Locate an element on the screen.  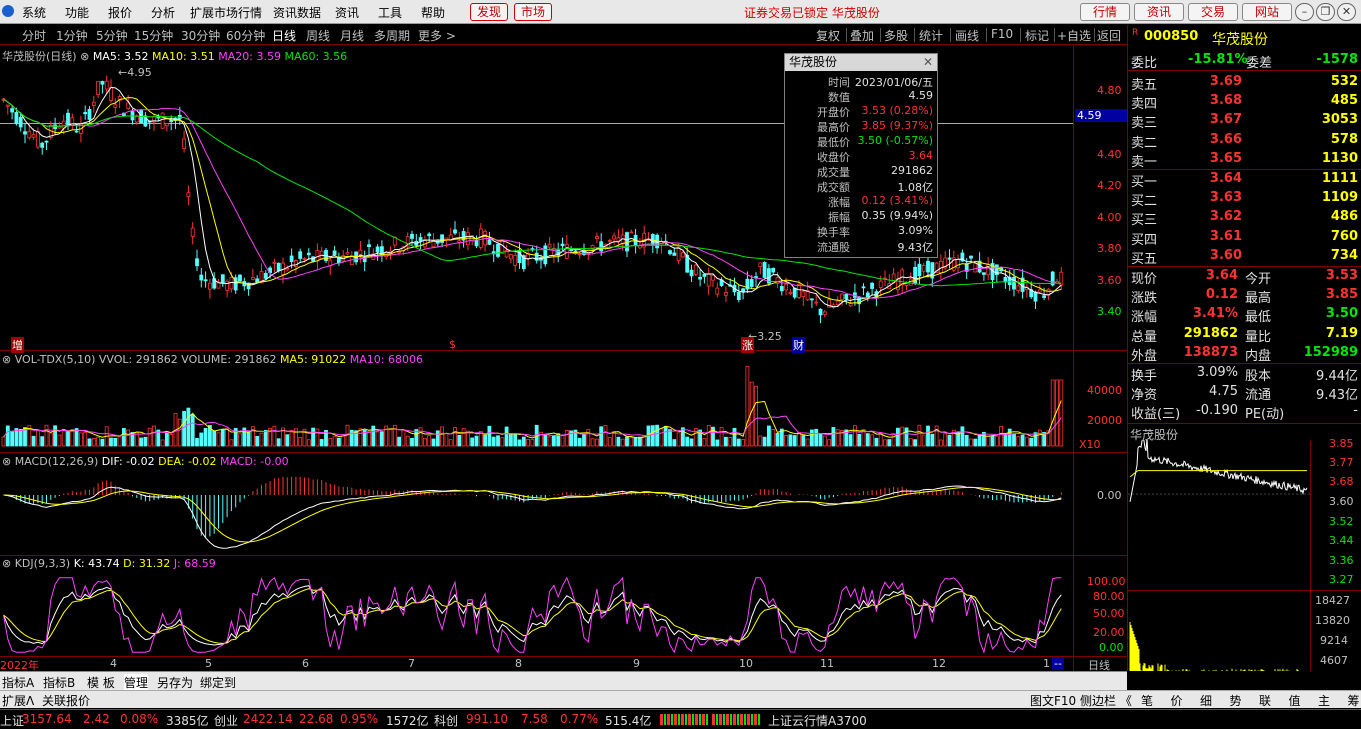
tab-template: 模 板 is located at coordinates (101, 682).